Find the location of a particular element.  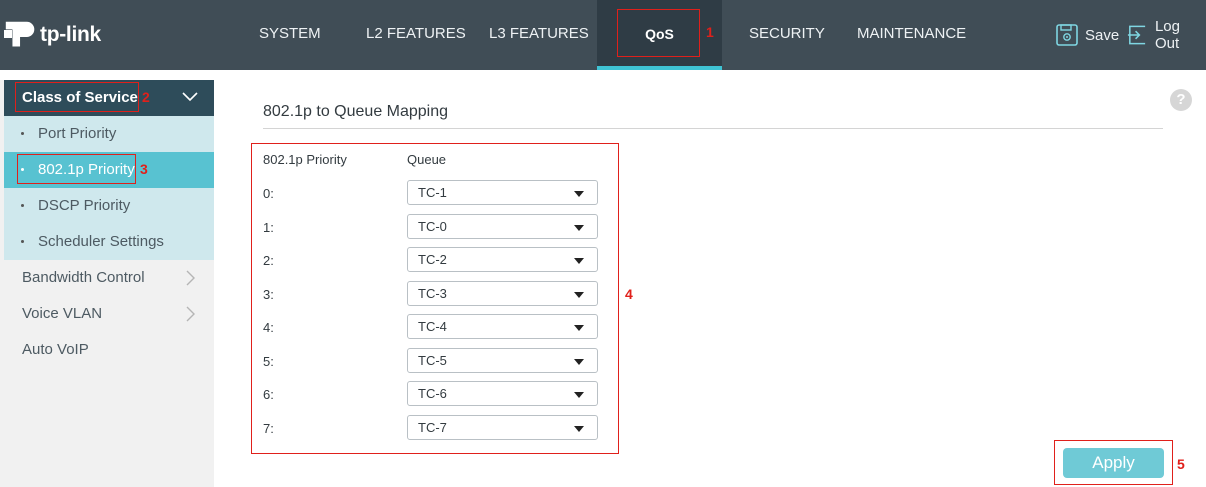

nav-system: SYSTEM is located at coordinates (290, 35).